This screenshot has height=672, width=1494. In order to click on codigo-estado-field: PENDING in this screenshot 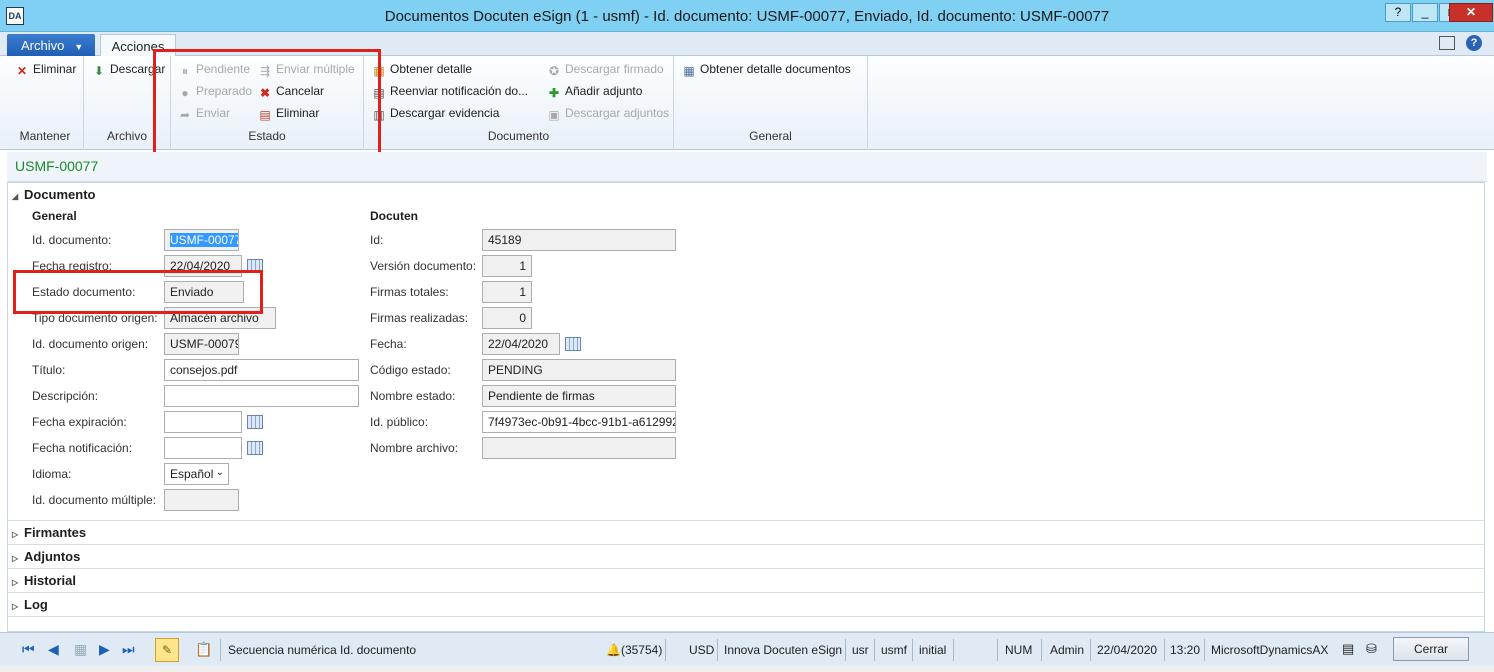, I will do `click(579, 370)`.